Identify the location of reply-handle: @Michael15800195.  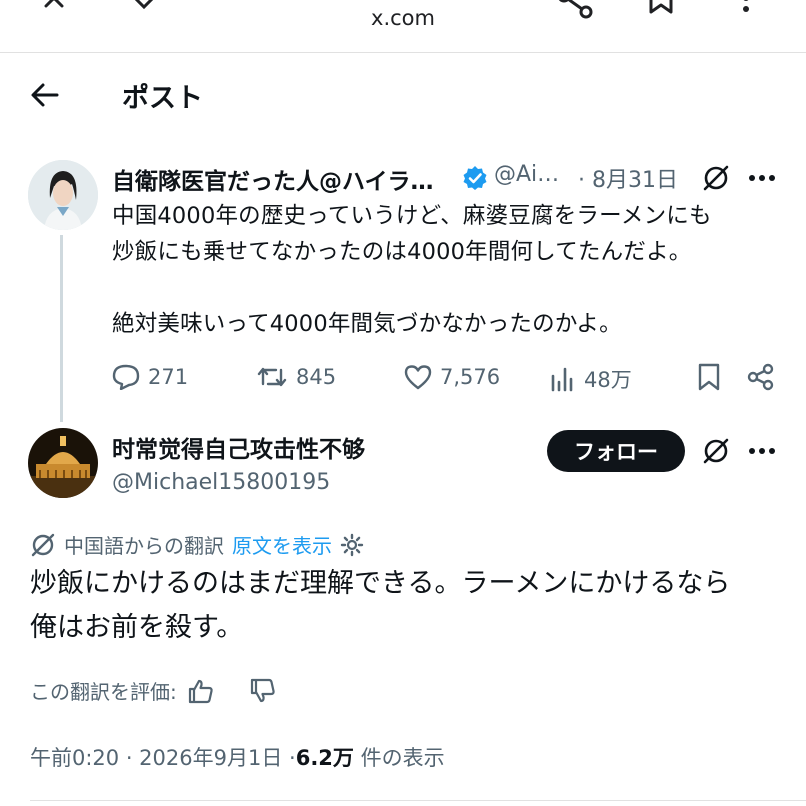
(221, 482).